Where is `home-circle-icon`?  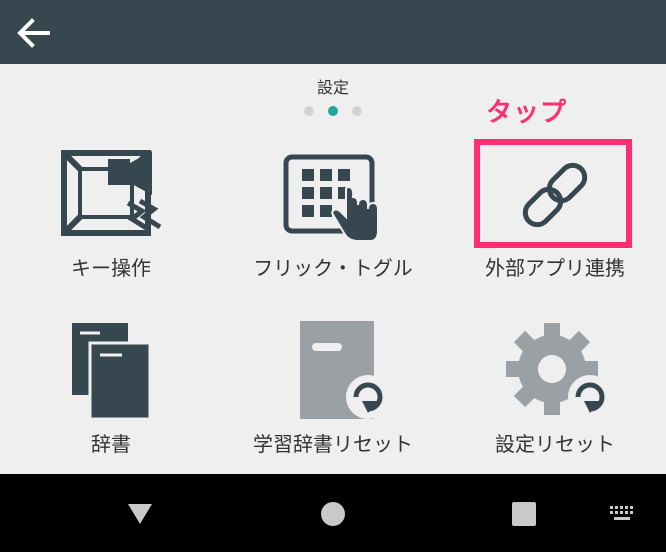 home-circle-icon is located at coordinates (333, 514).